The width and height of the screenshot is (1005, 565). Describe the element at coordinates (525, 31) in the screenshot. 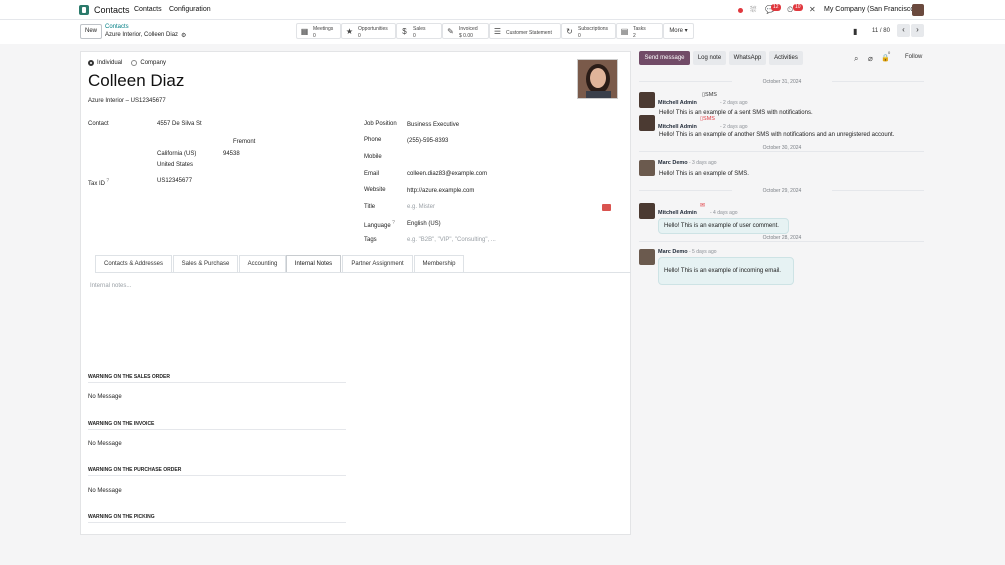

I see `customer-statement-smart-button: ☰ Customer Statement` at that location.